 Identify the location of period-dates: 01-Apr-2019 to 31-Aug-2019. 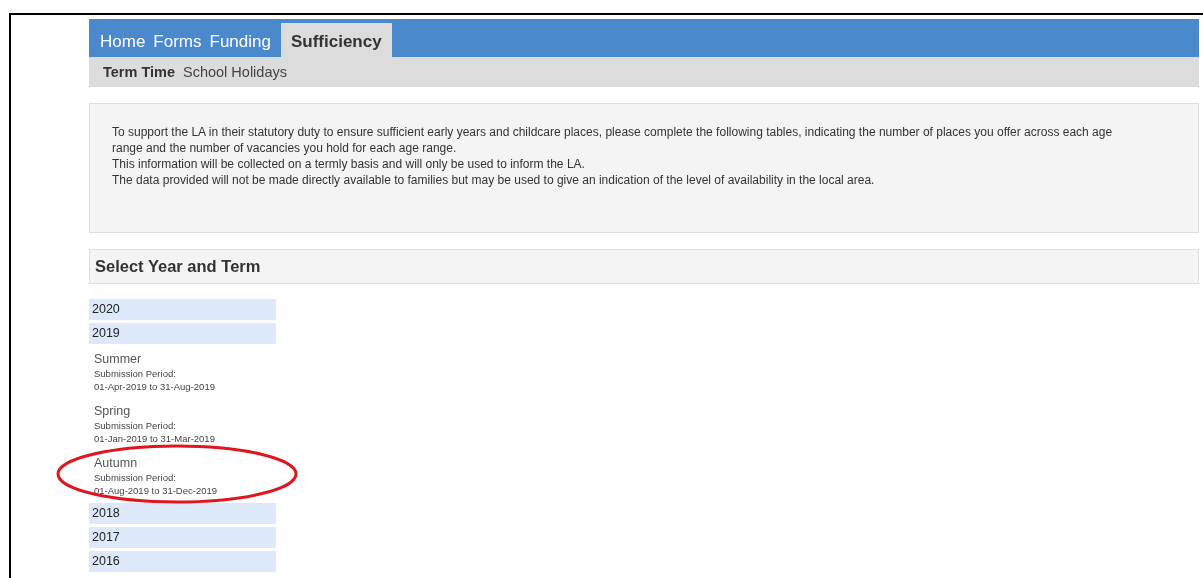
(155, 386).